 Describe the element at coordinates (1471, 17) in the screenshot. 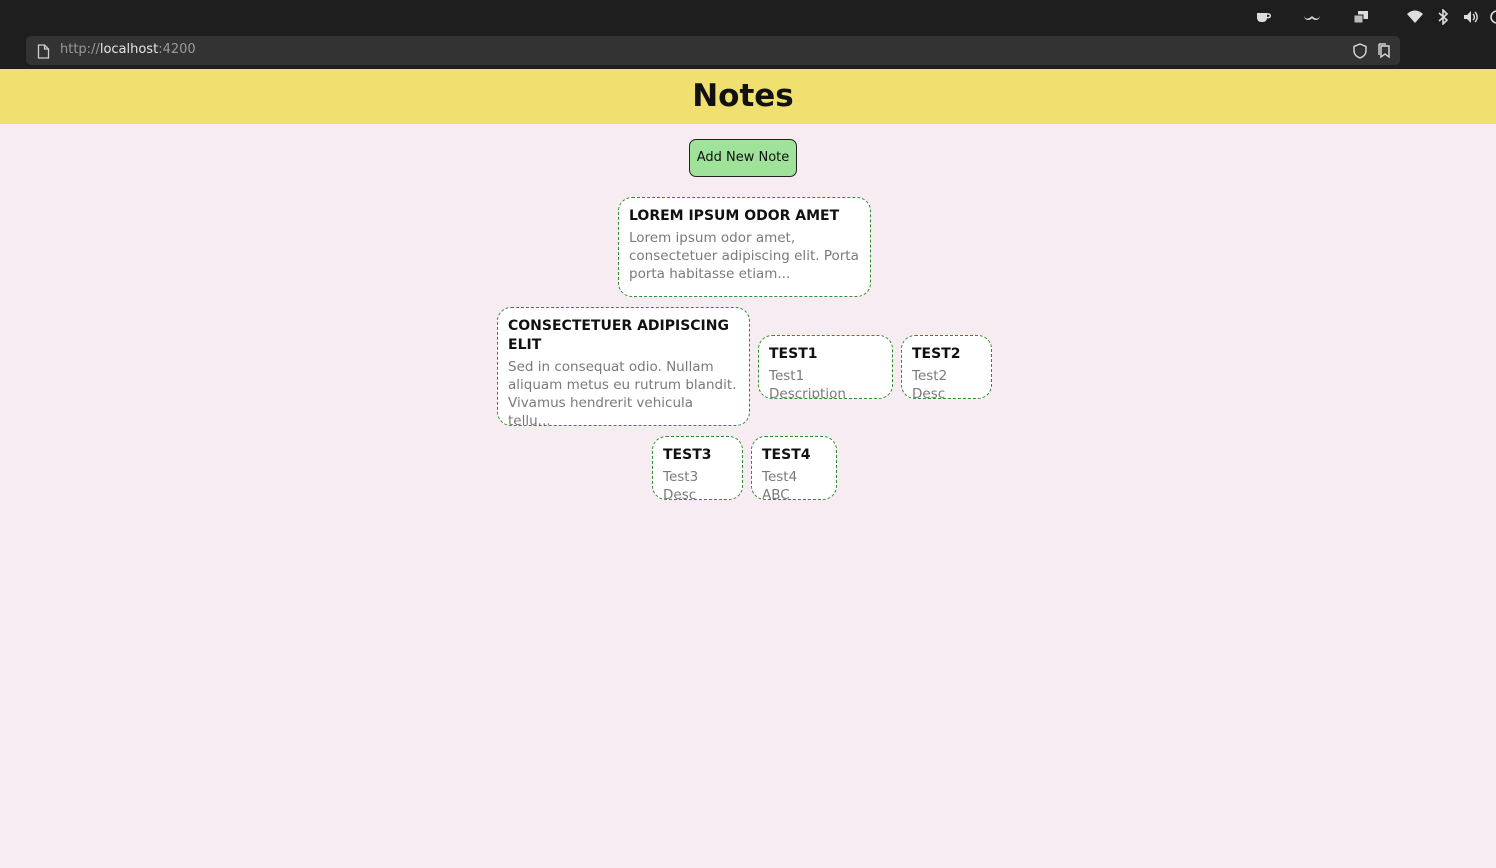

I see `volume-icon` at that location.